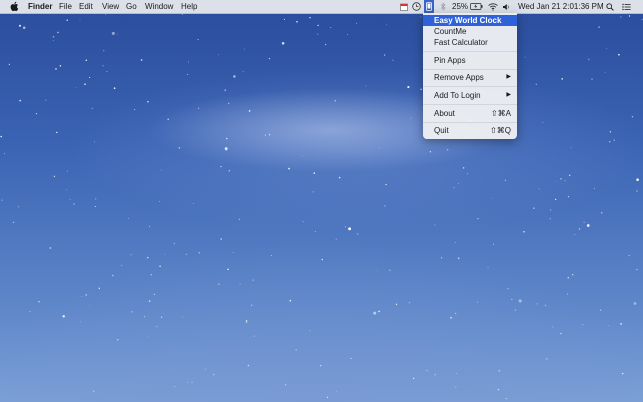 The width and height of the screenshot is (643, 402). I want to click on menu-item-easy-world-clock: Easy World Clock, so click(470, 20).